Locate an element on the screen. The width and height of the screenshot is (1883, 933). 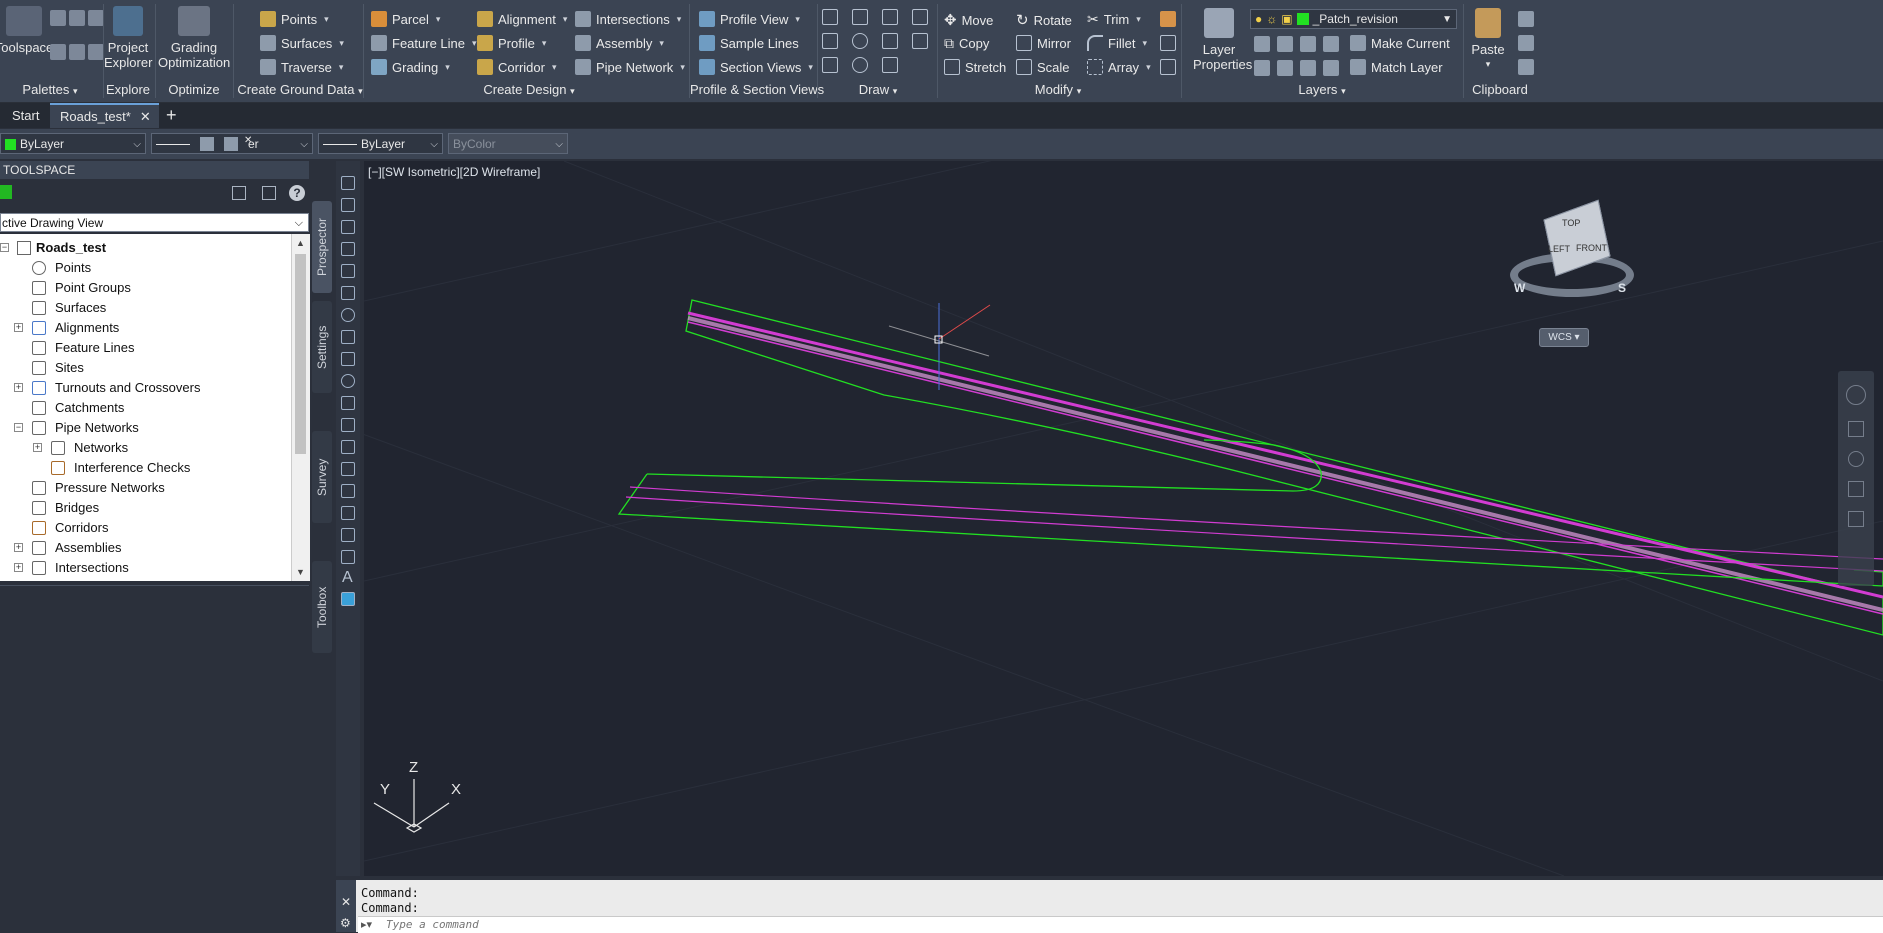
hatch-icon is located at coordinates (920, 17).